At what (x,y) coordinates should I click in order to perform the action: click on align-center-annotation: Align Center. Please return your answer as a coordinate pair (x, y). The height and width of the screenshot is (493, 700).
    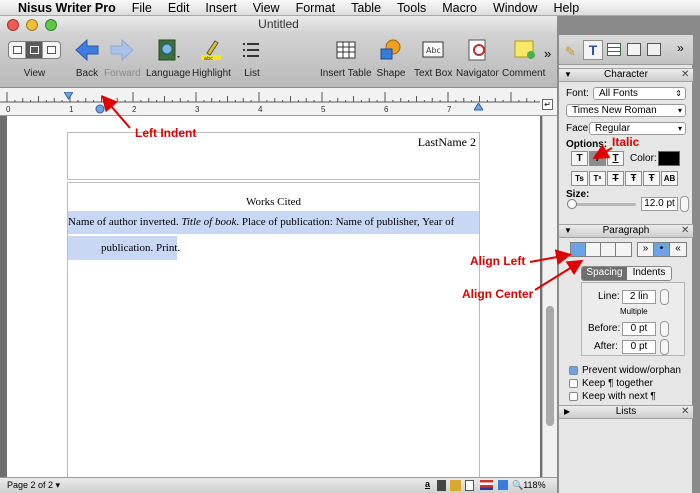
    Looking at the image, I should click on (498, 294).